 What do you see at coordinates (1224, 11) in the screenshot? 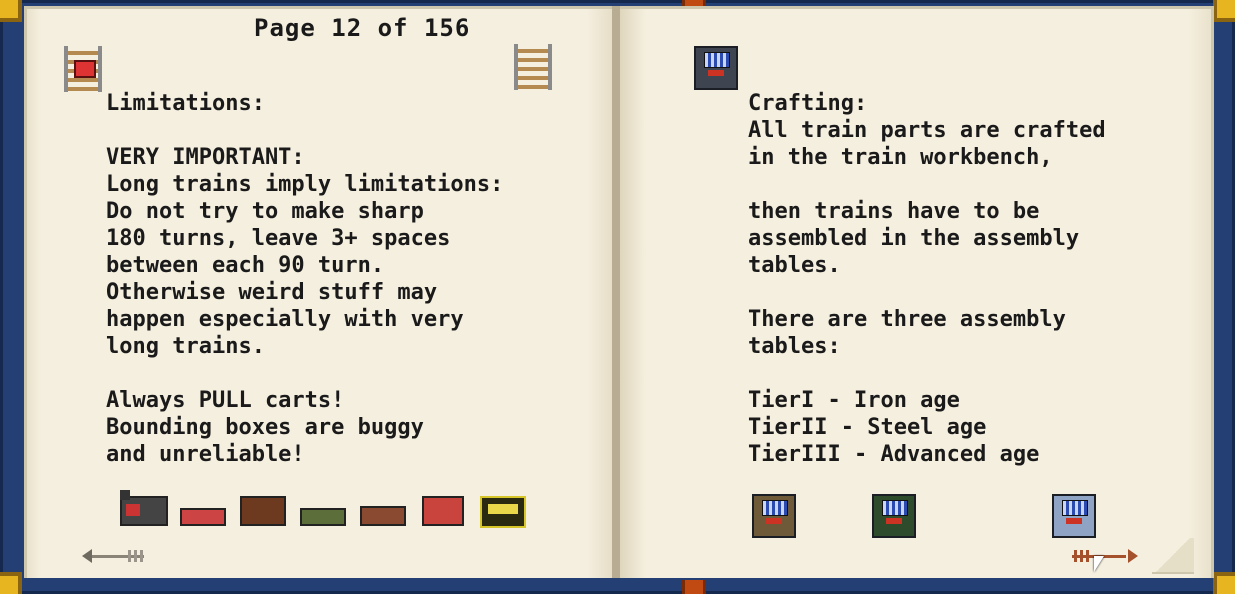
I see `cover-corner-top-right` at bounding box center [1224, 11].